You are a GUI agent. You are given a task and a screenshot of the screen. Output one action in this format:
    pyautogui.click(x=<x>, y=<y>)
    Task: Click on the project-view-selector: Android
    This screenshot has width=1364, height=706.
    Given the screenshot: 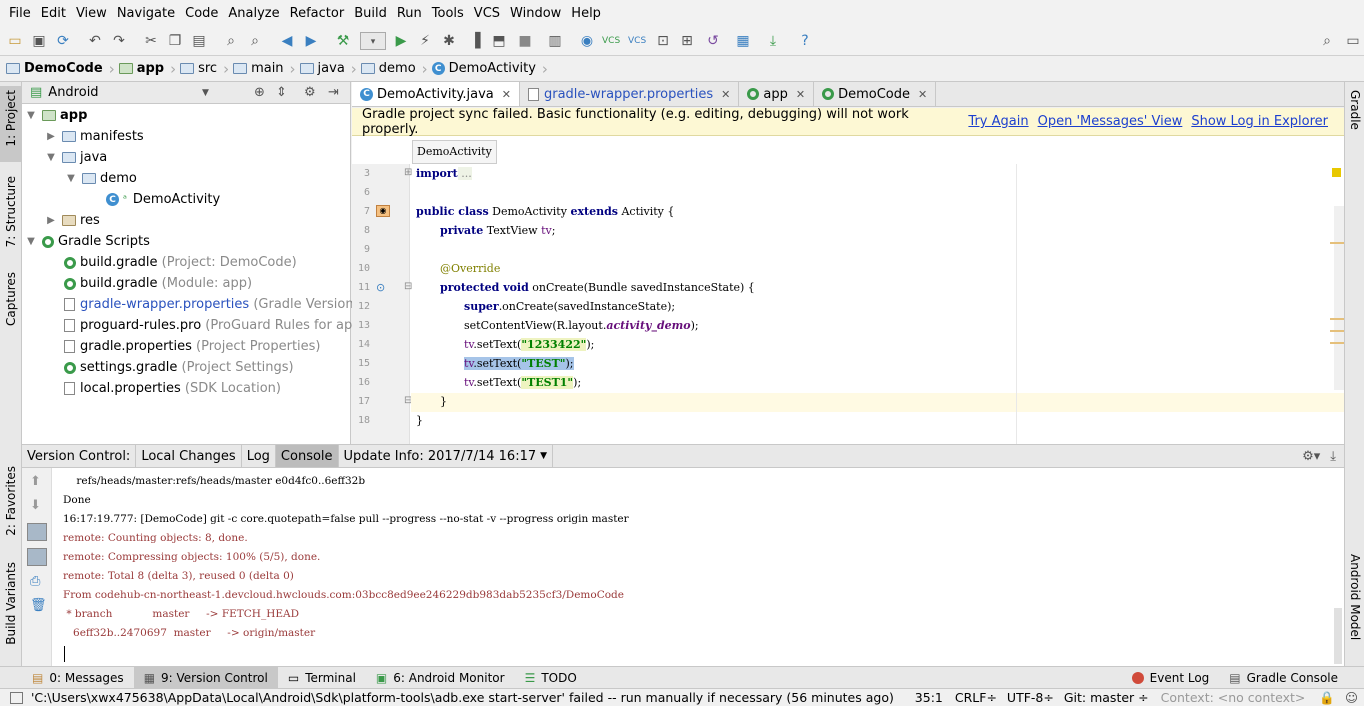 What is the action you would take?
    pyautogui.click(x=73, y=92)
    